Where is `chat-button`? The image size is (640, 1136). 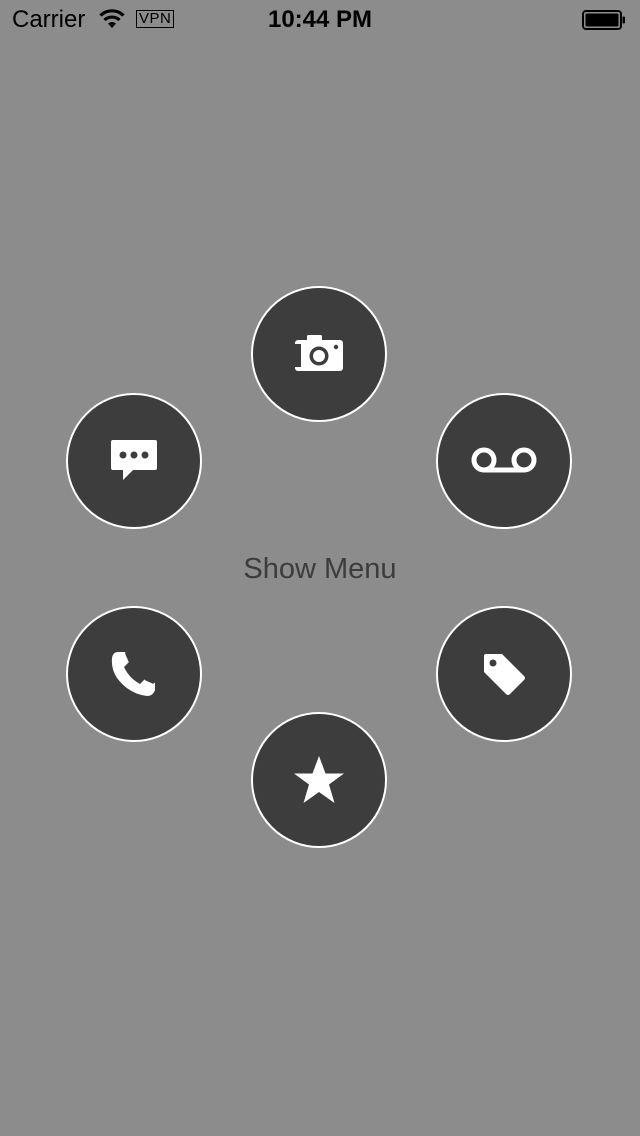 chat-button is located at coordinates (134, 461).